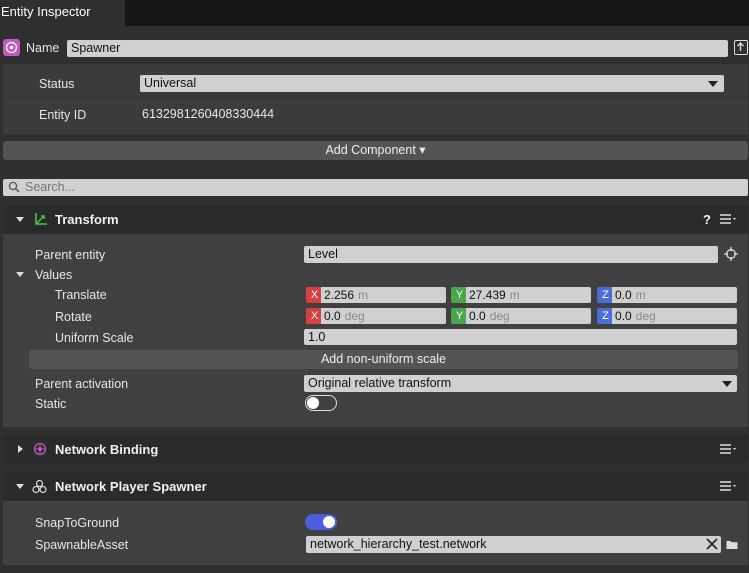  Describe the element at coordinates (41, 219) in the screenshot. I see `transform-icon` at that location.